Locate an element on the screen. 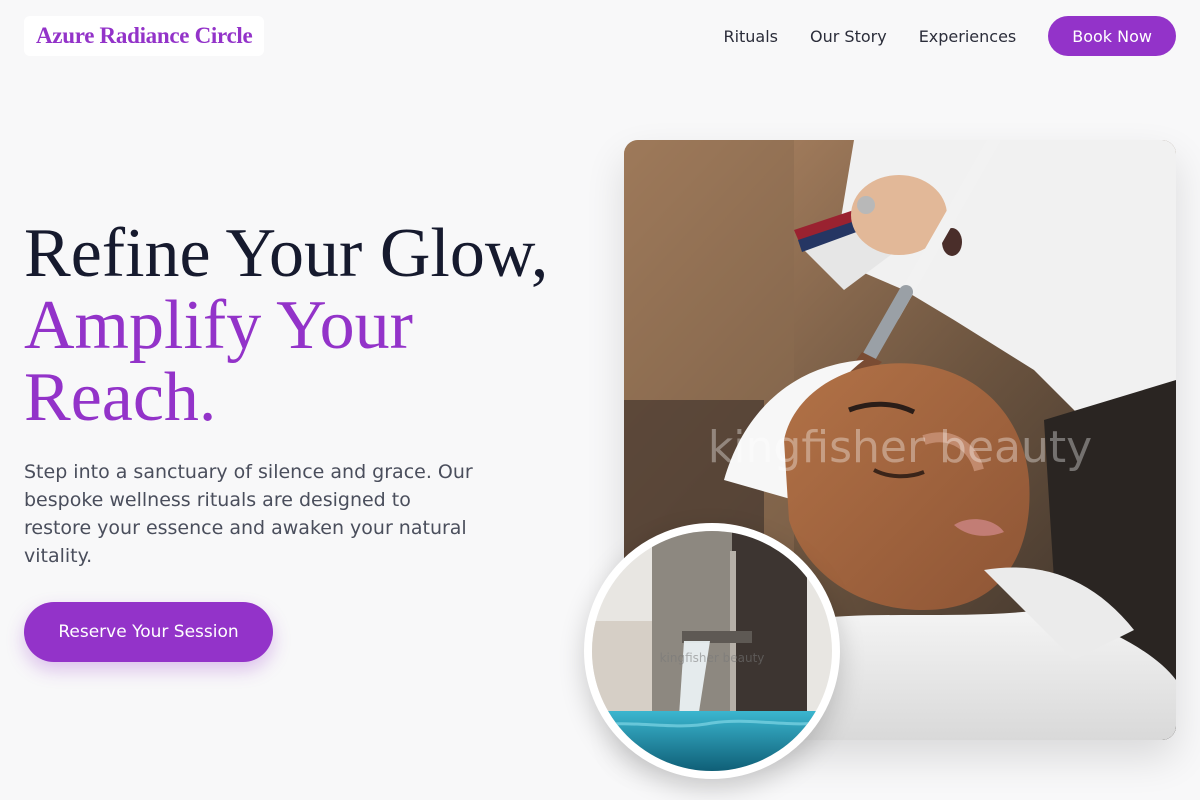 The width and height of the screenshot is (1200, 800). main-nav: Rituals Our Story Experiences Book Now is located at coordinates (949, 36).